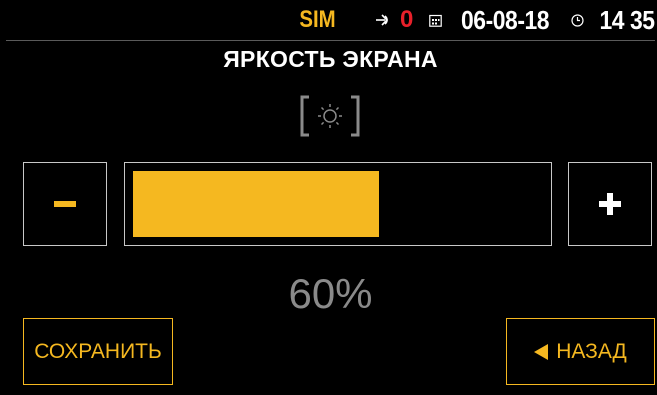  I want to click on decrease-brightness-button, so click(65, 204).